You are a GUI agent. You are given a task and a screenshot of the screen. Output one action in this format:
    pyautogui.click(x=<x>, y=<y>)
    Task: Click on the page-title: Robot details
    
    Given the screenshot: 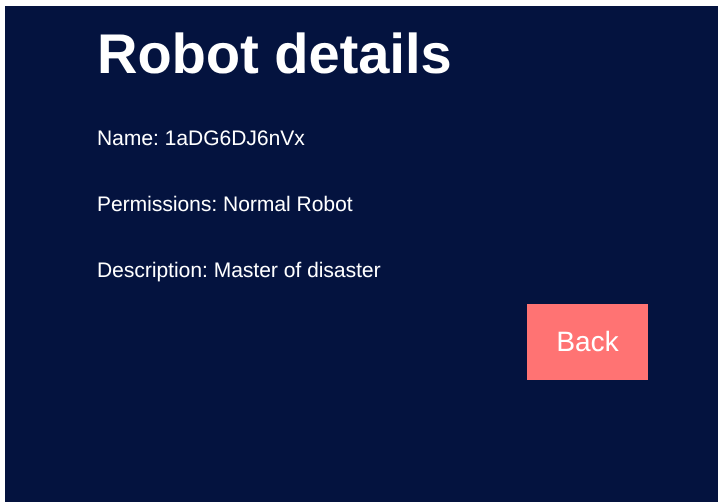 What is the action you would take?
    pyautogui.click(x=274, y=54)
    